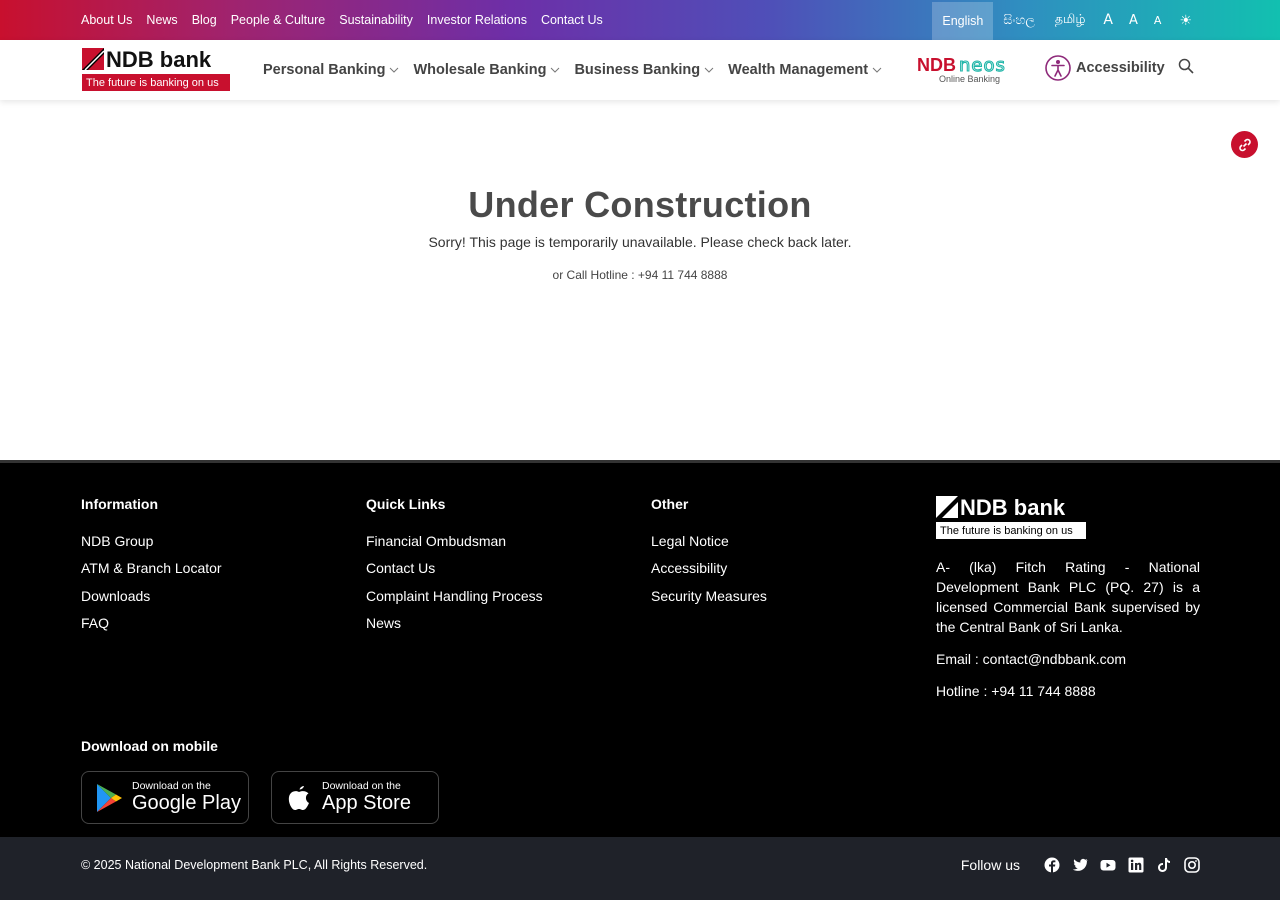  I want to click on nav-wealth-management: Wealth Management, so click(805, 70).